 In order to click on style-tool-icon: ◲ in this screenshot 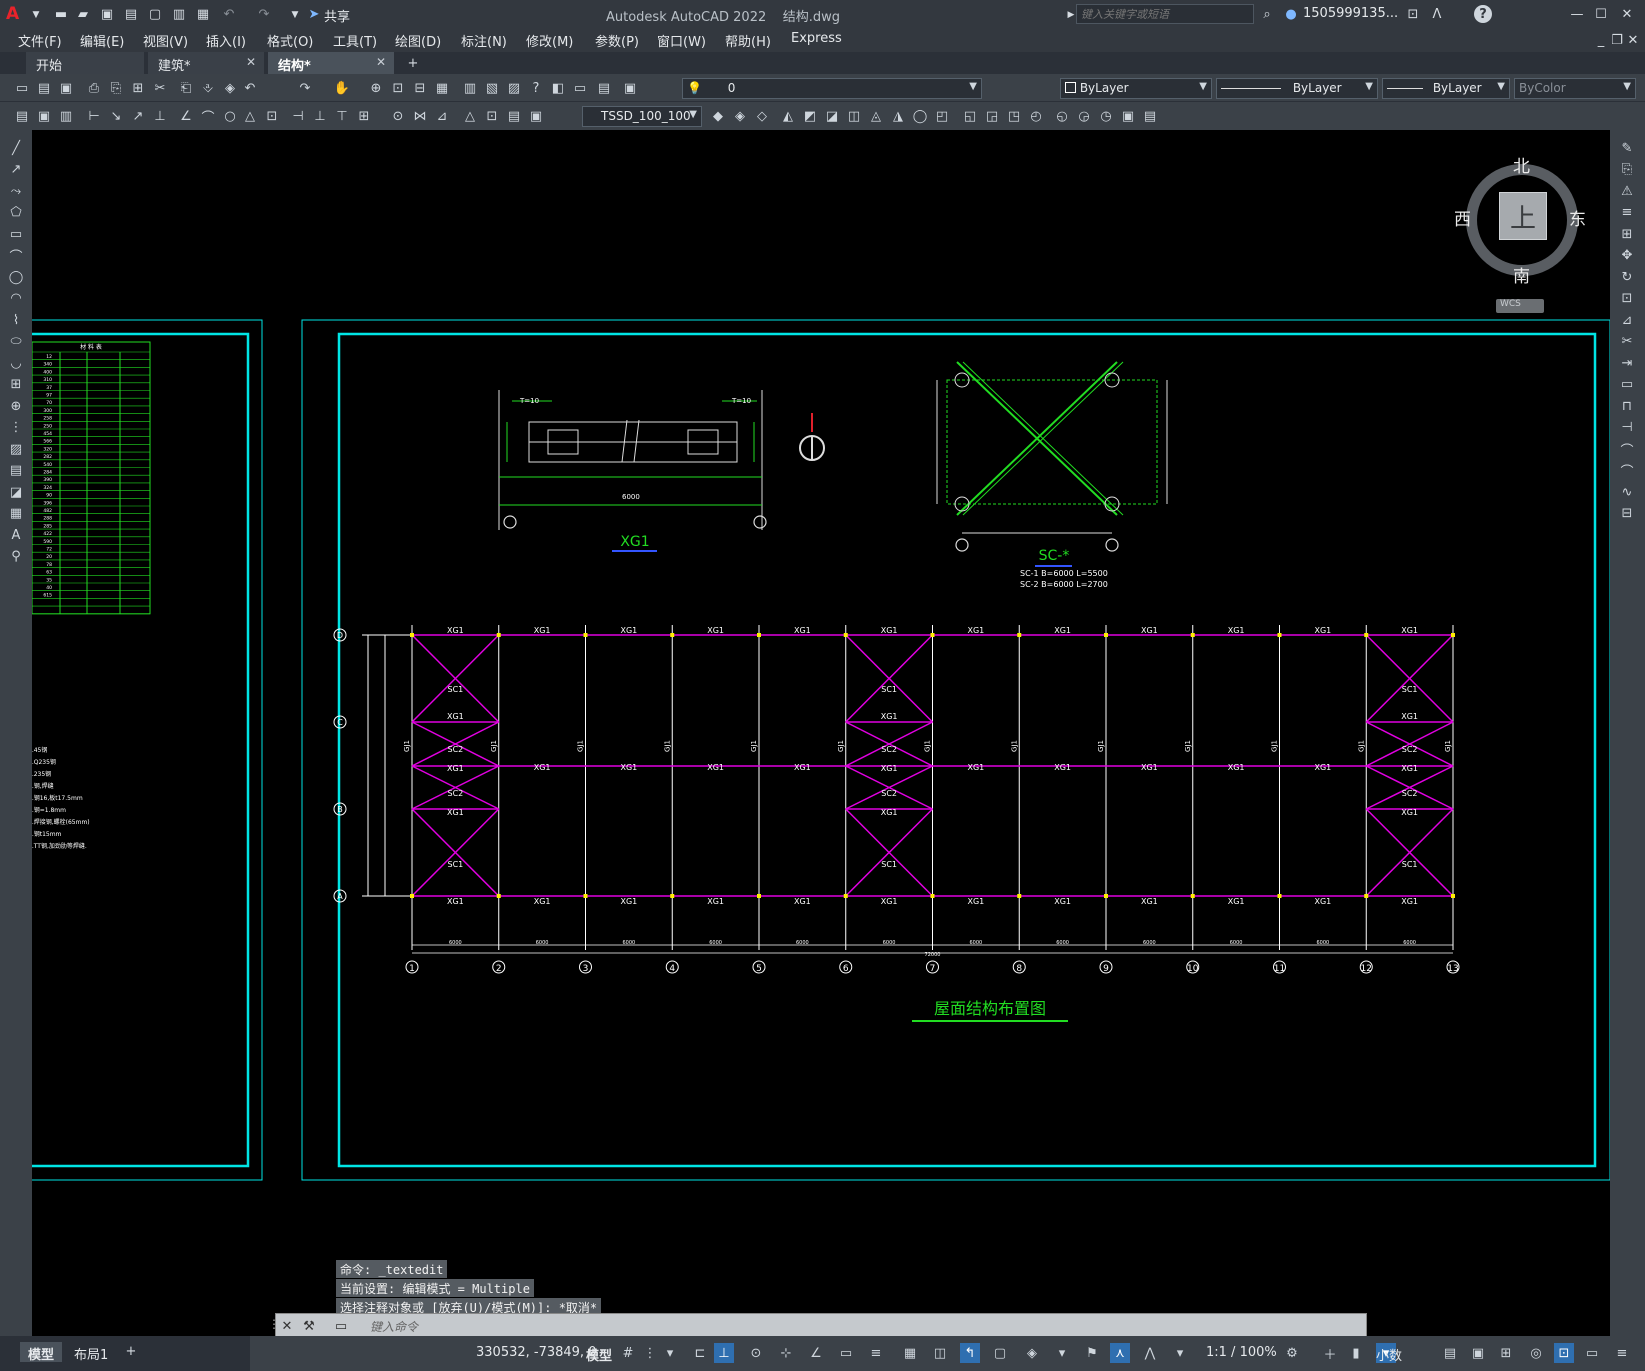, I will do `click(992, 116)`.